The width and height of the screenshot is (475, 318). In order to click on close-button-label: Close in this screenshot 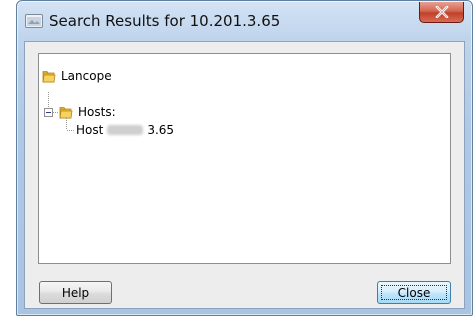, I will do `click(414, 292)`.